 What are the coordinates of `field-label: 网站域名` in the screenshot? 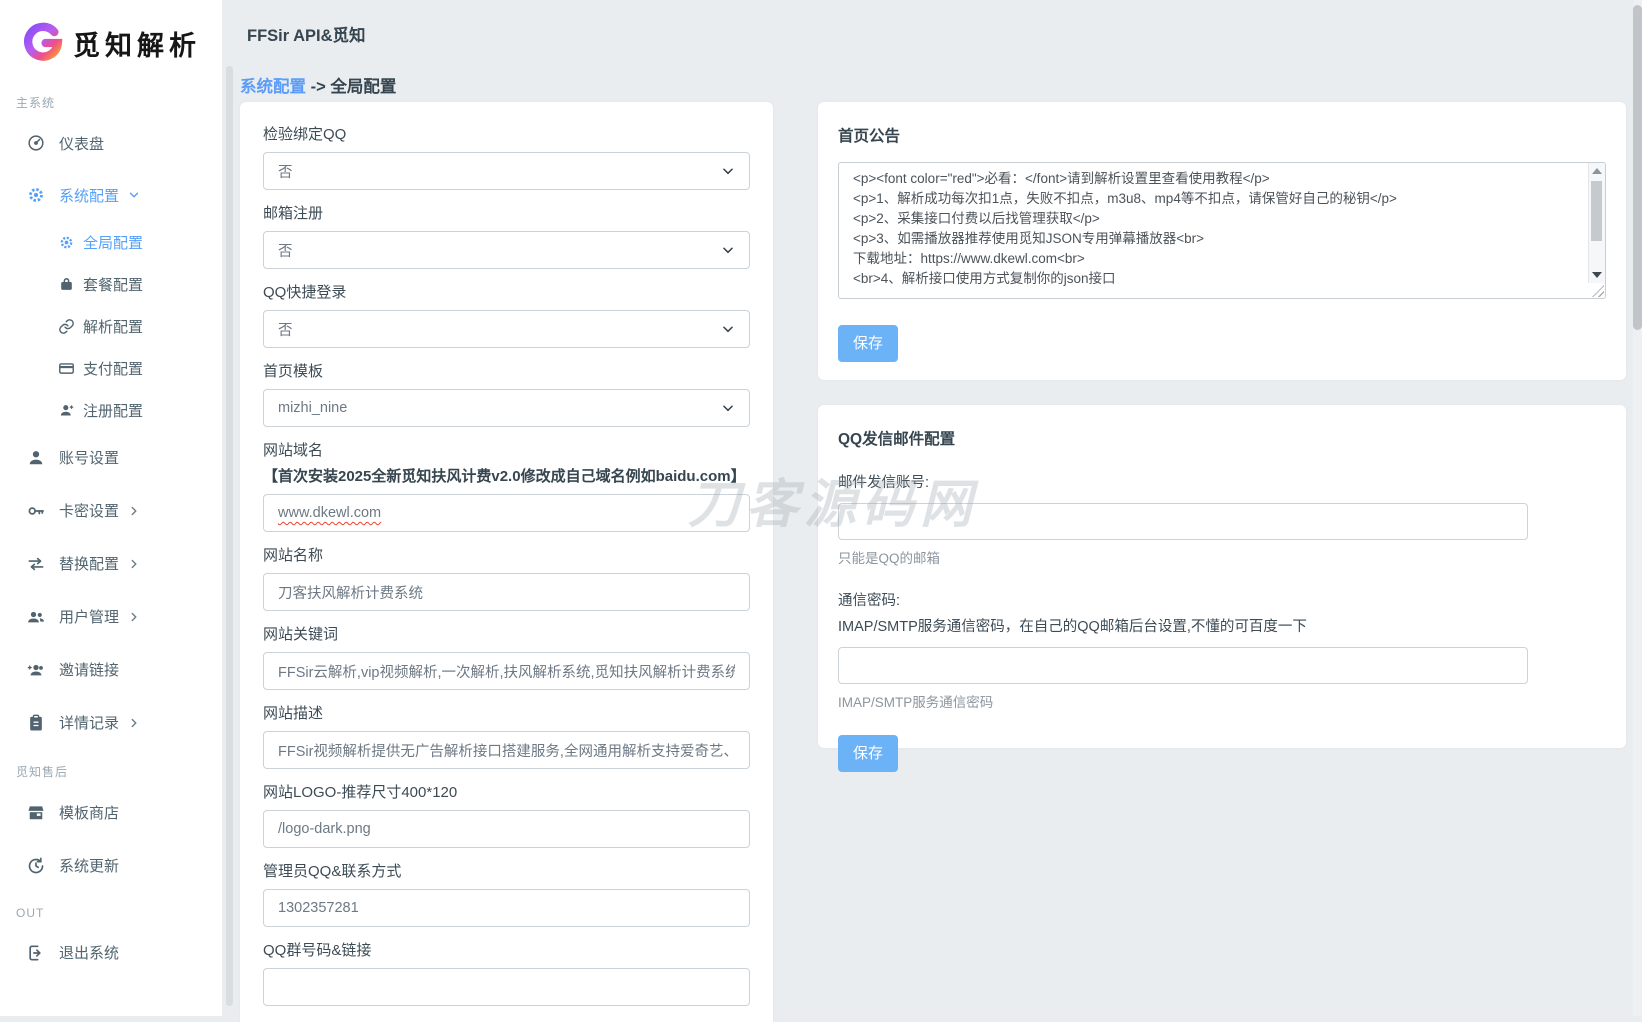 It's located at (293, 450).